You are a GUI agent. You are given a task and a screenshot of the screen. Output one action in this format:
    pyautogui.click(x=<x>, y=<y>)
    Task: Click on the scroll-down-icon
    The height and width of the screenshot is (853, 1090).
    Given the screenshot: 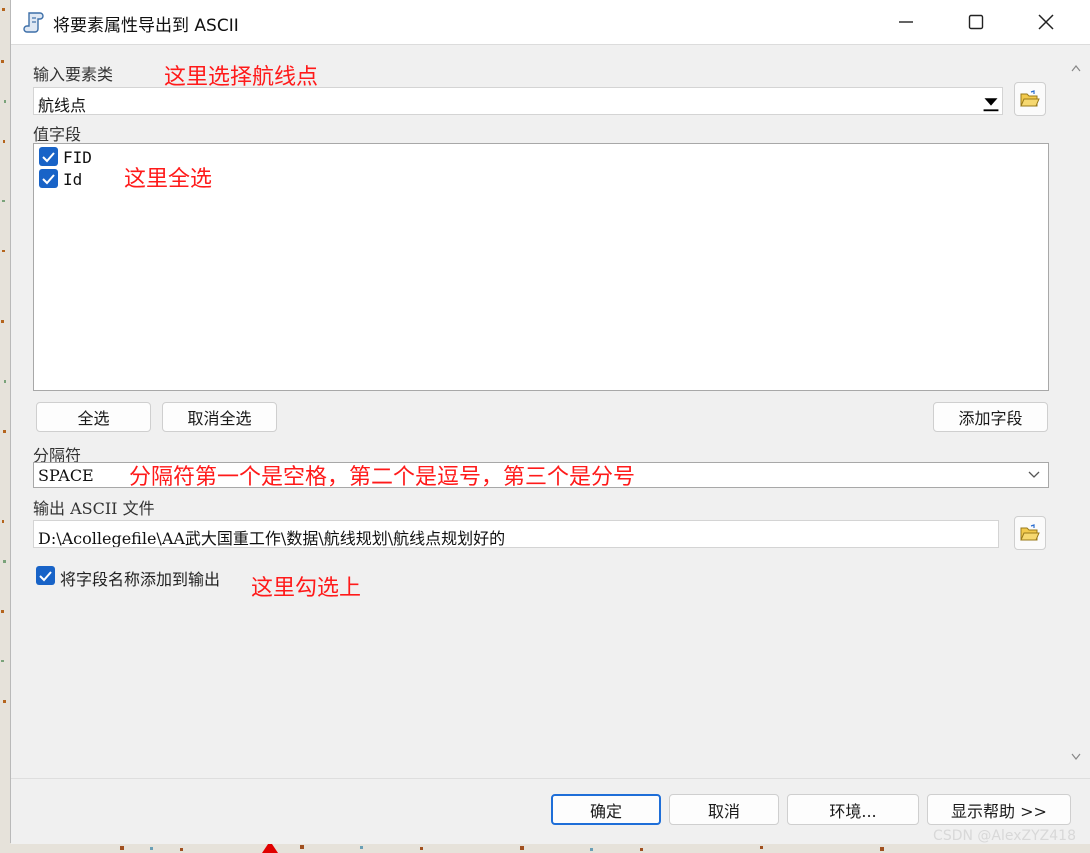 What is the action you would take?
    pyautogui.click(x=1076, y=756)
    